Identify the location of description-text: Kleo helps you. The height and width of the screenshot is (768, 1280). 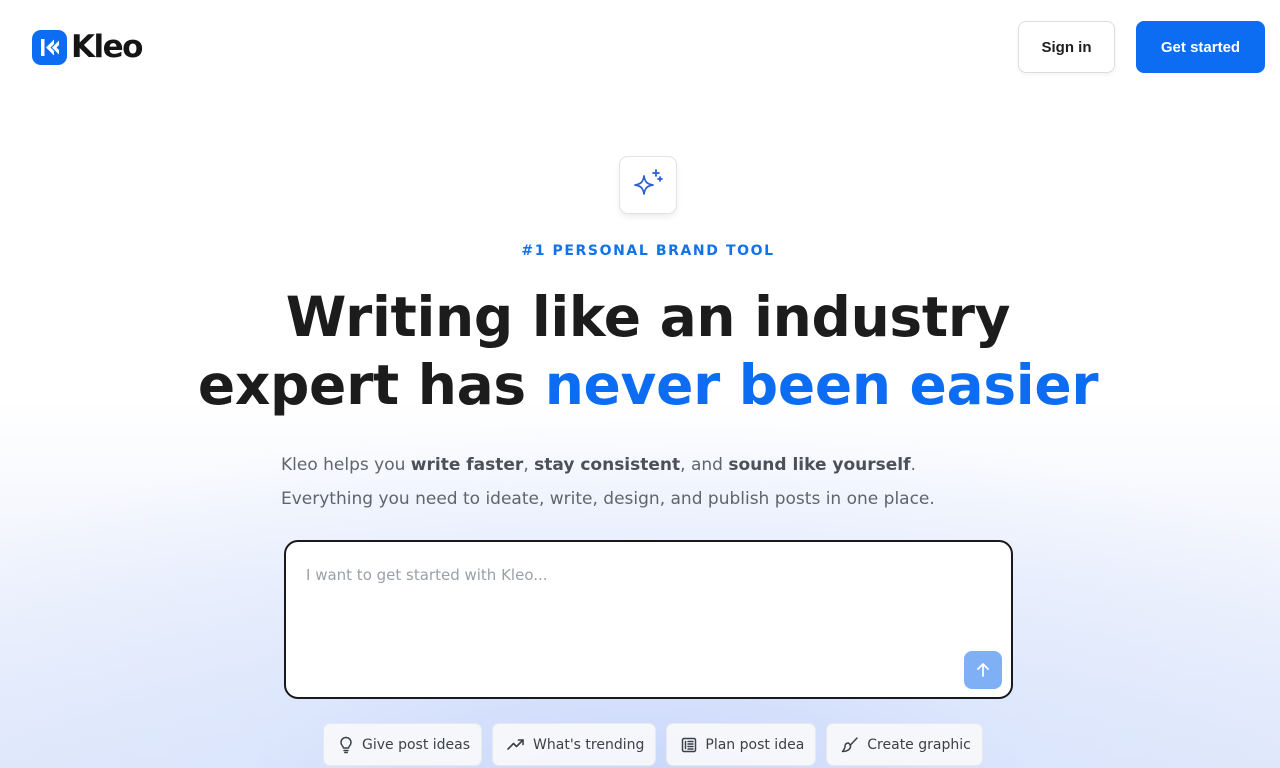
(346, 465).